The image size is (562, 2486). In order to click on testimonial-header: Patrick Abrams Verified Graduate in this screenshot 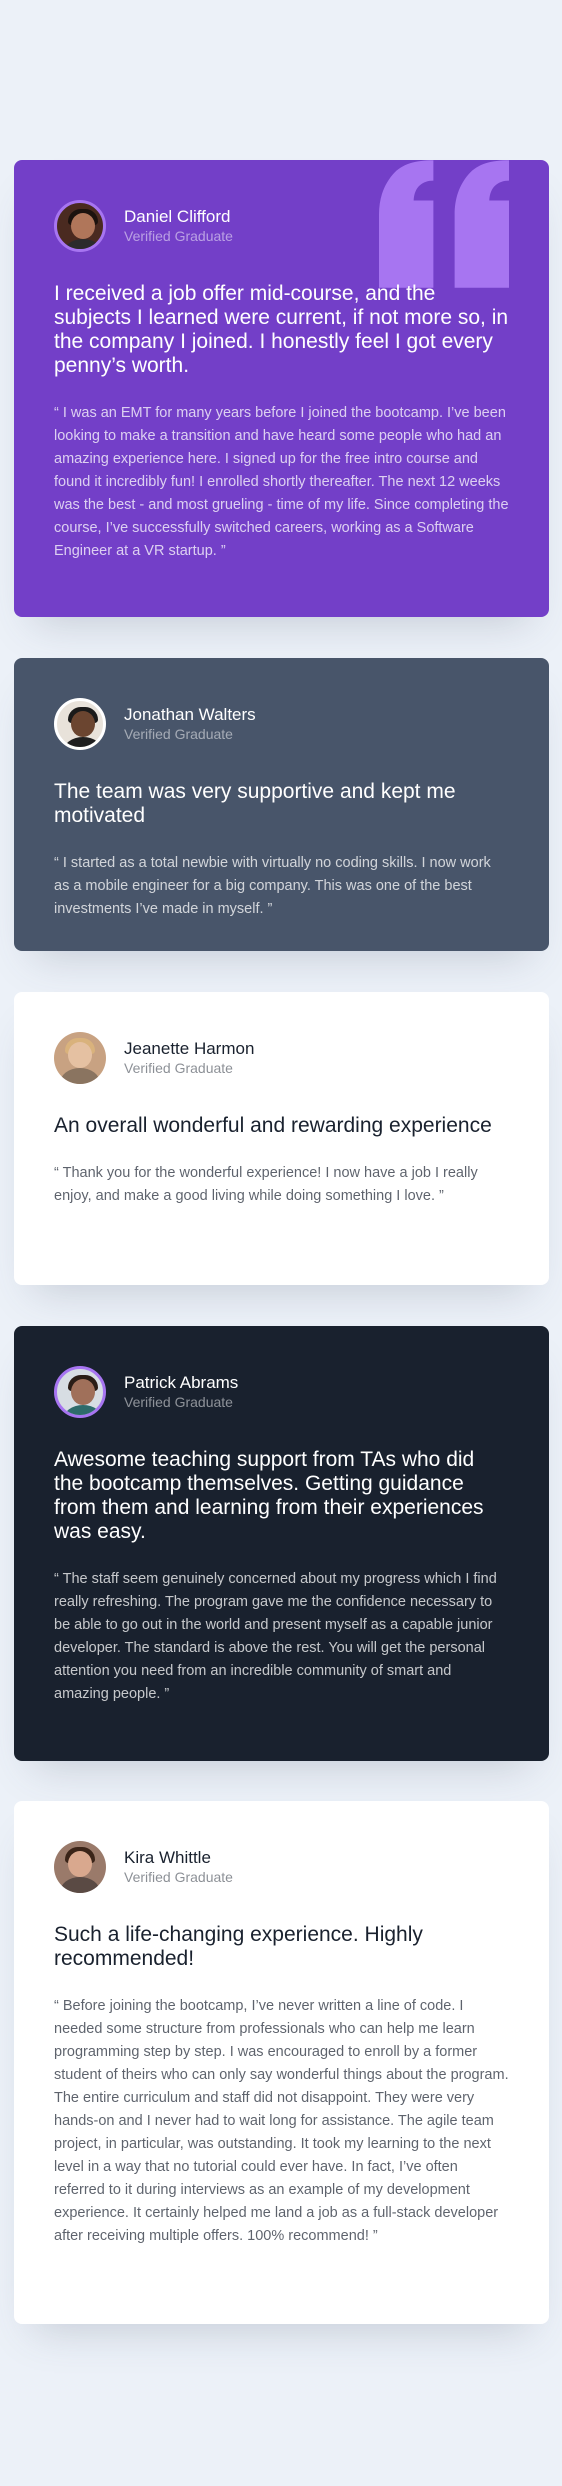, I will do `click(281, 1392)`.